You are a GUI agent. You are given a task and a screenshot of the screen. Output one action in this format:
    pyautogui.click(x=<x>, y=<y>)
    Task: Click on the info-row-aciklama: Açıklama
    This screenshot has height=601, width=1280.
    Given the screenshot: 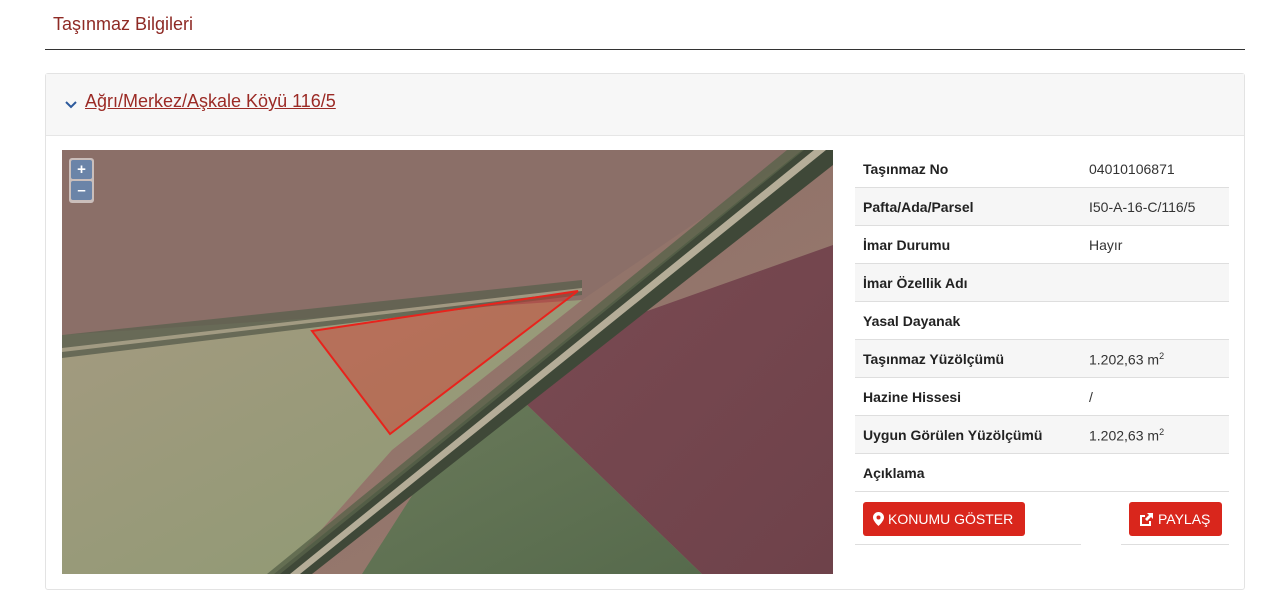 What is the action you would take?
    pyautogui.click(x=1042, y=473)
    